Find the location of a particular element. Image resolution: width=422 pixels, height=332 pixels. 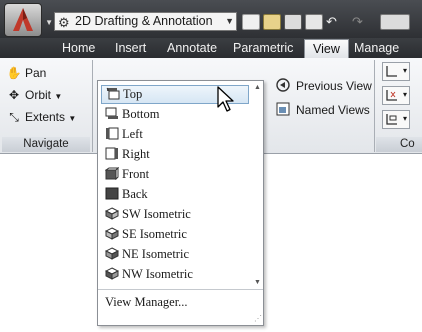

mouse-pointer-icon is located at coordinates (225, 99).